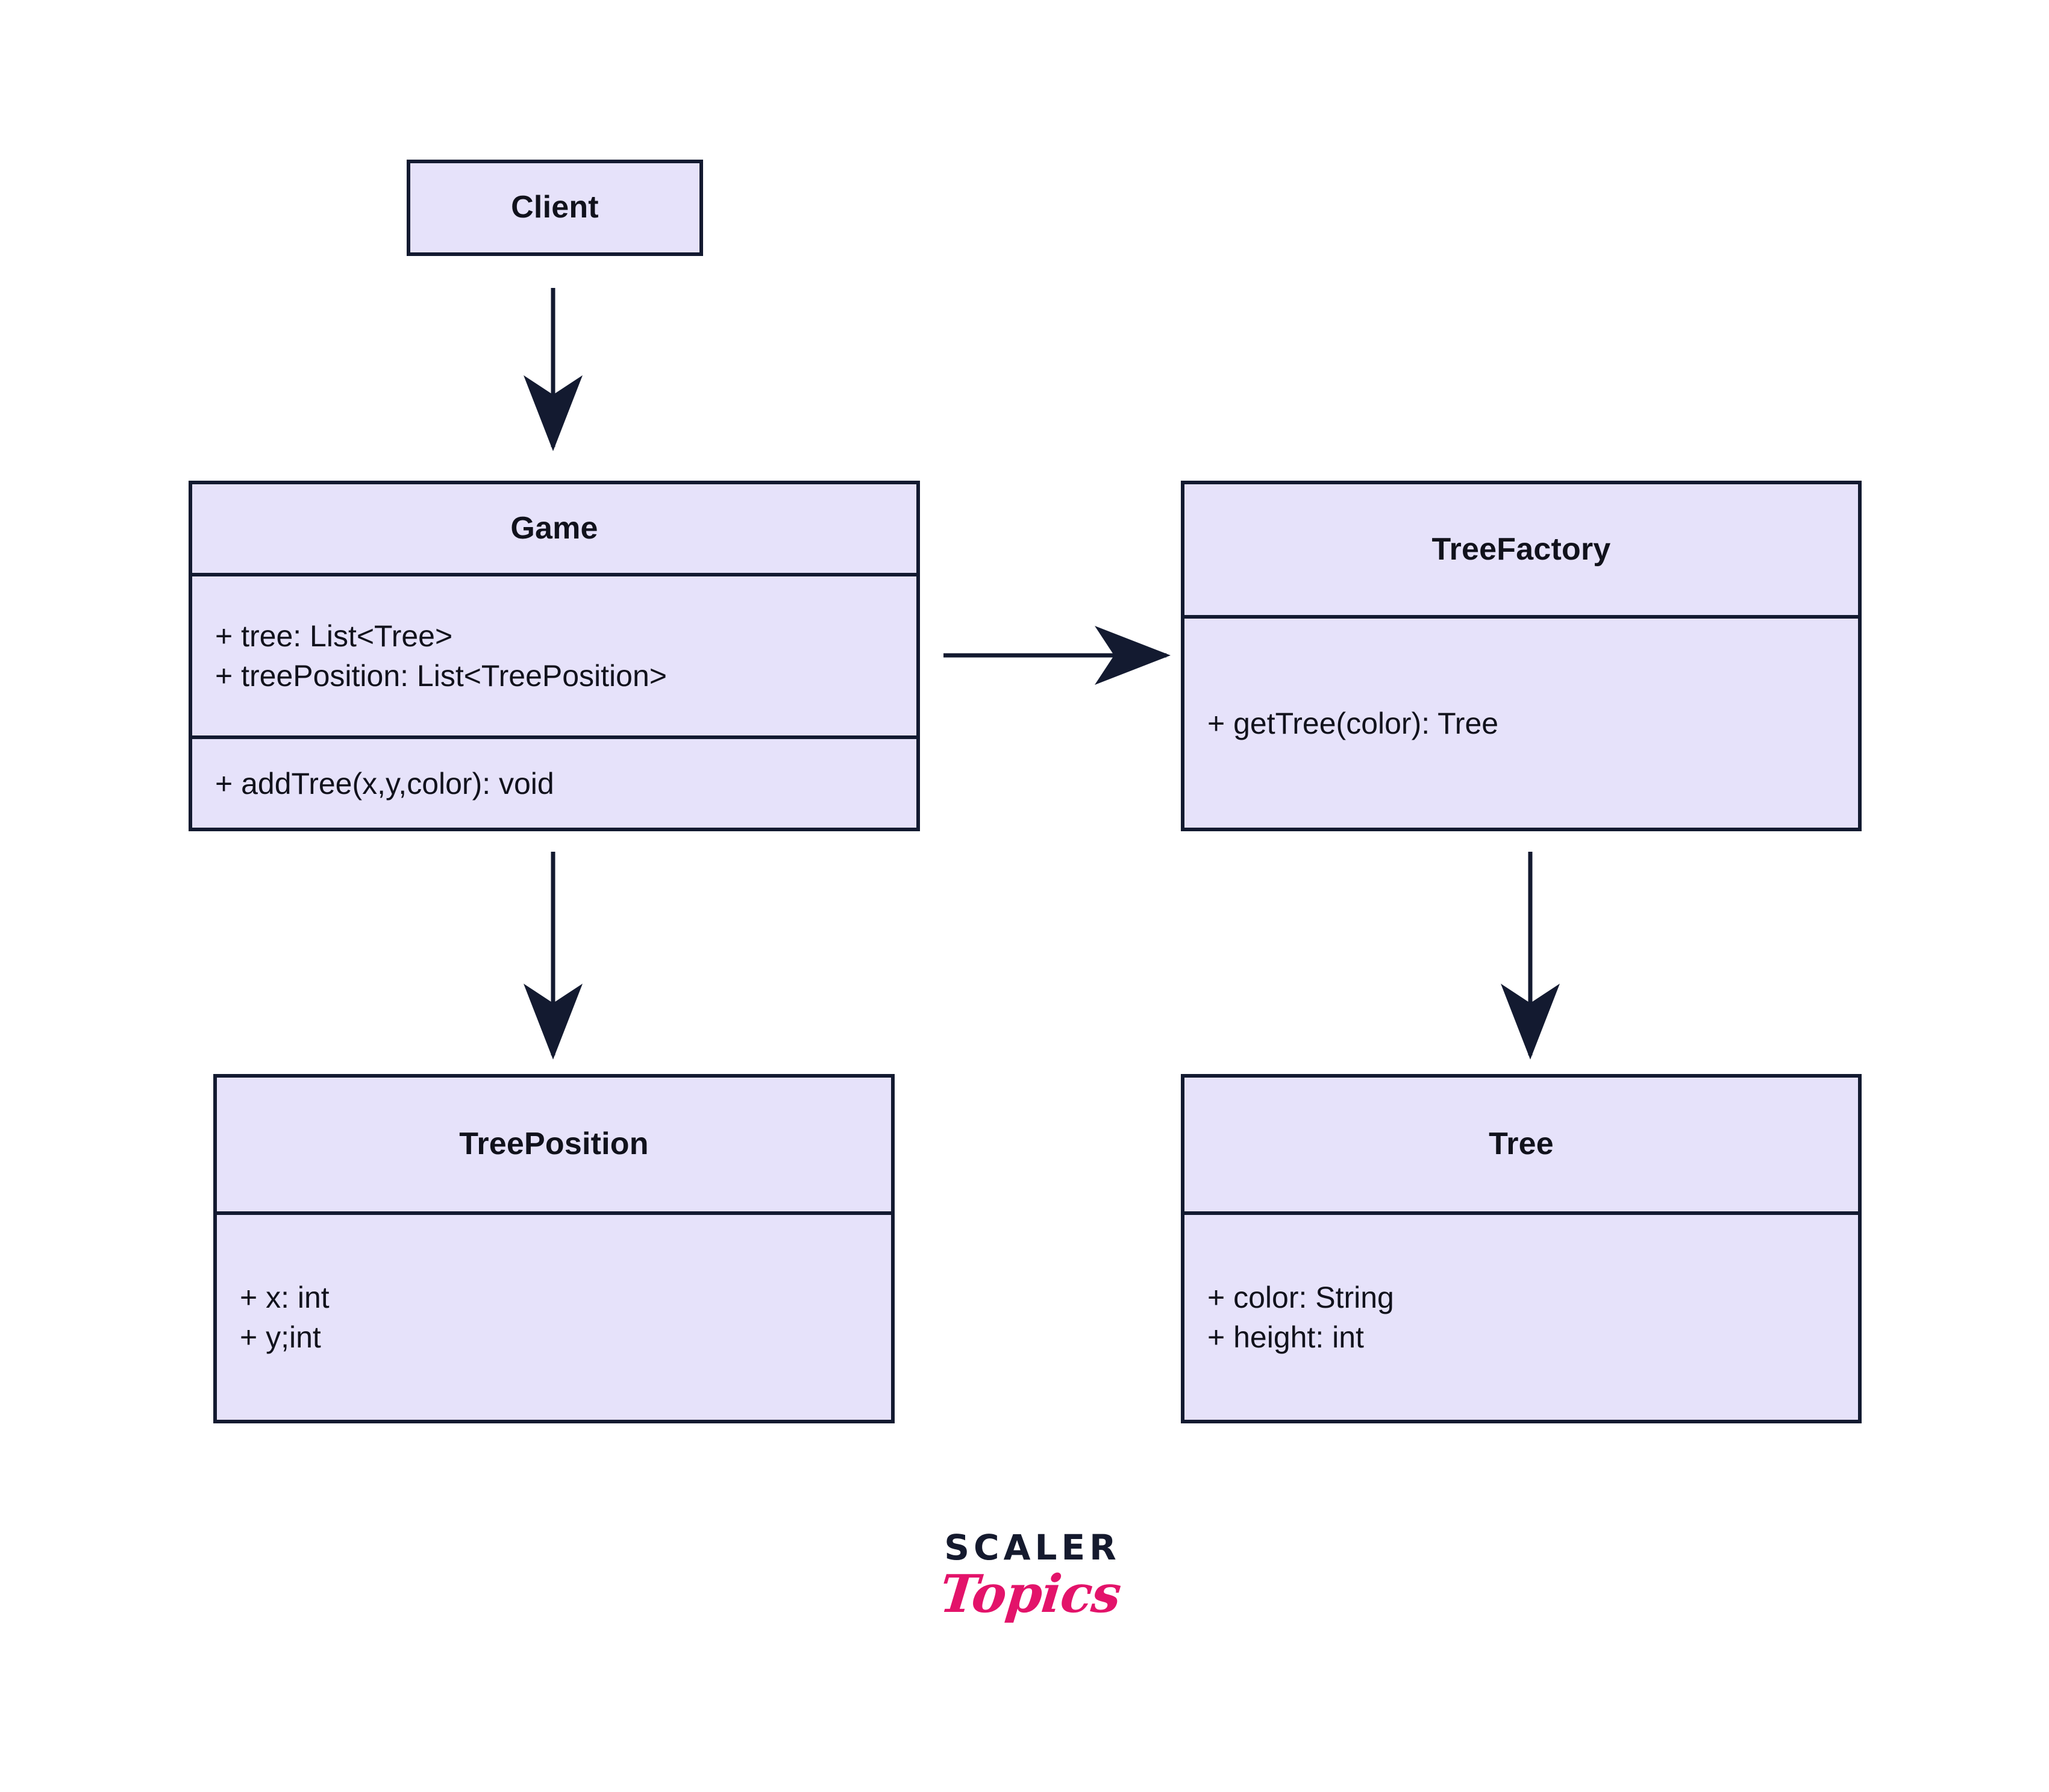 This screenshot has height=1792, width=2049. What do you see at coordinates (554, 1315) in the screenshot?
I see `attributes-compartment: + x: int + y;int` at bounding box center [554, 1315].